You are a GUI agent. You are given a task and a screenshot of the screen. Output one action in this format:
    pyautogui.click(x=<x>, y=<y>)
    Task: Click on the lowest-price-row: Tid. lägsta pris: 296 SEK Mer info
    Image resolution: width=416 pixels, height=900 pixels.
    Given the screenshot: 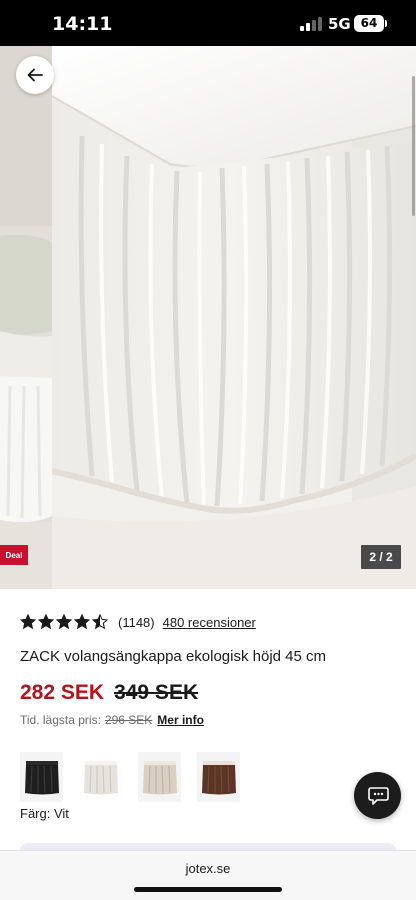 What is the action you would take?
    pyautogui.click(x=112, y=720)
    